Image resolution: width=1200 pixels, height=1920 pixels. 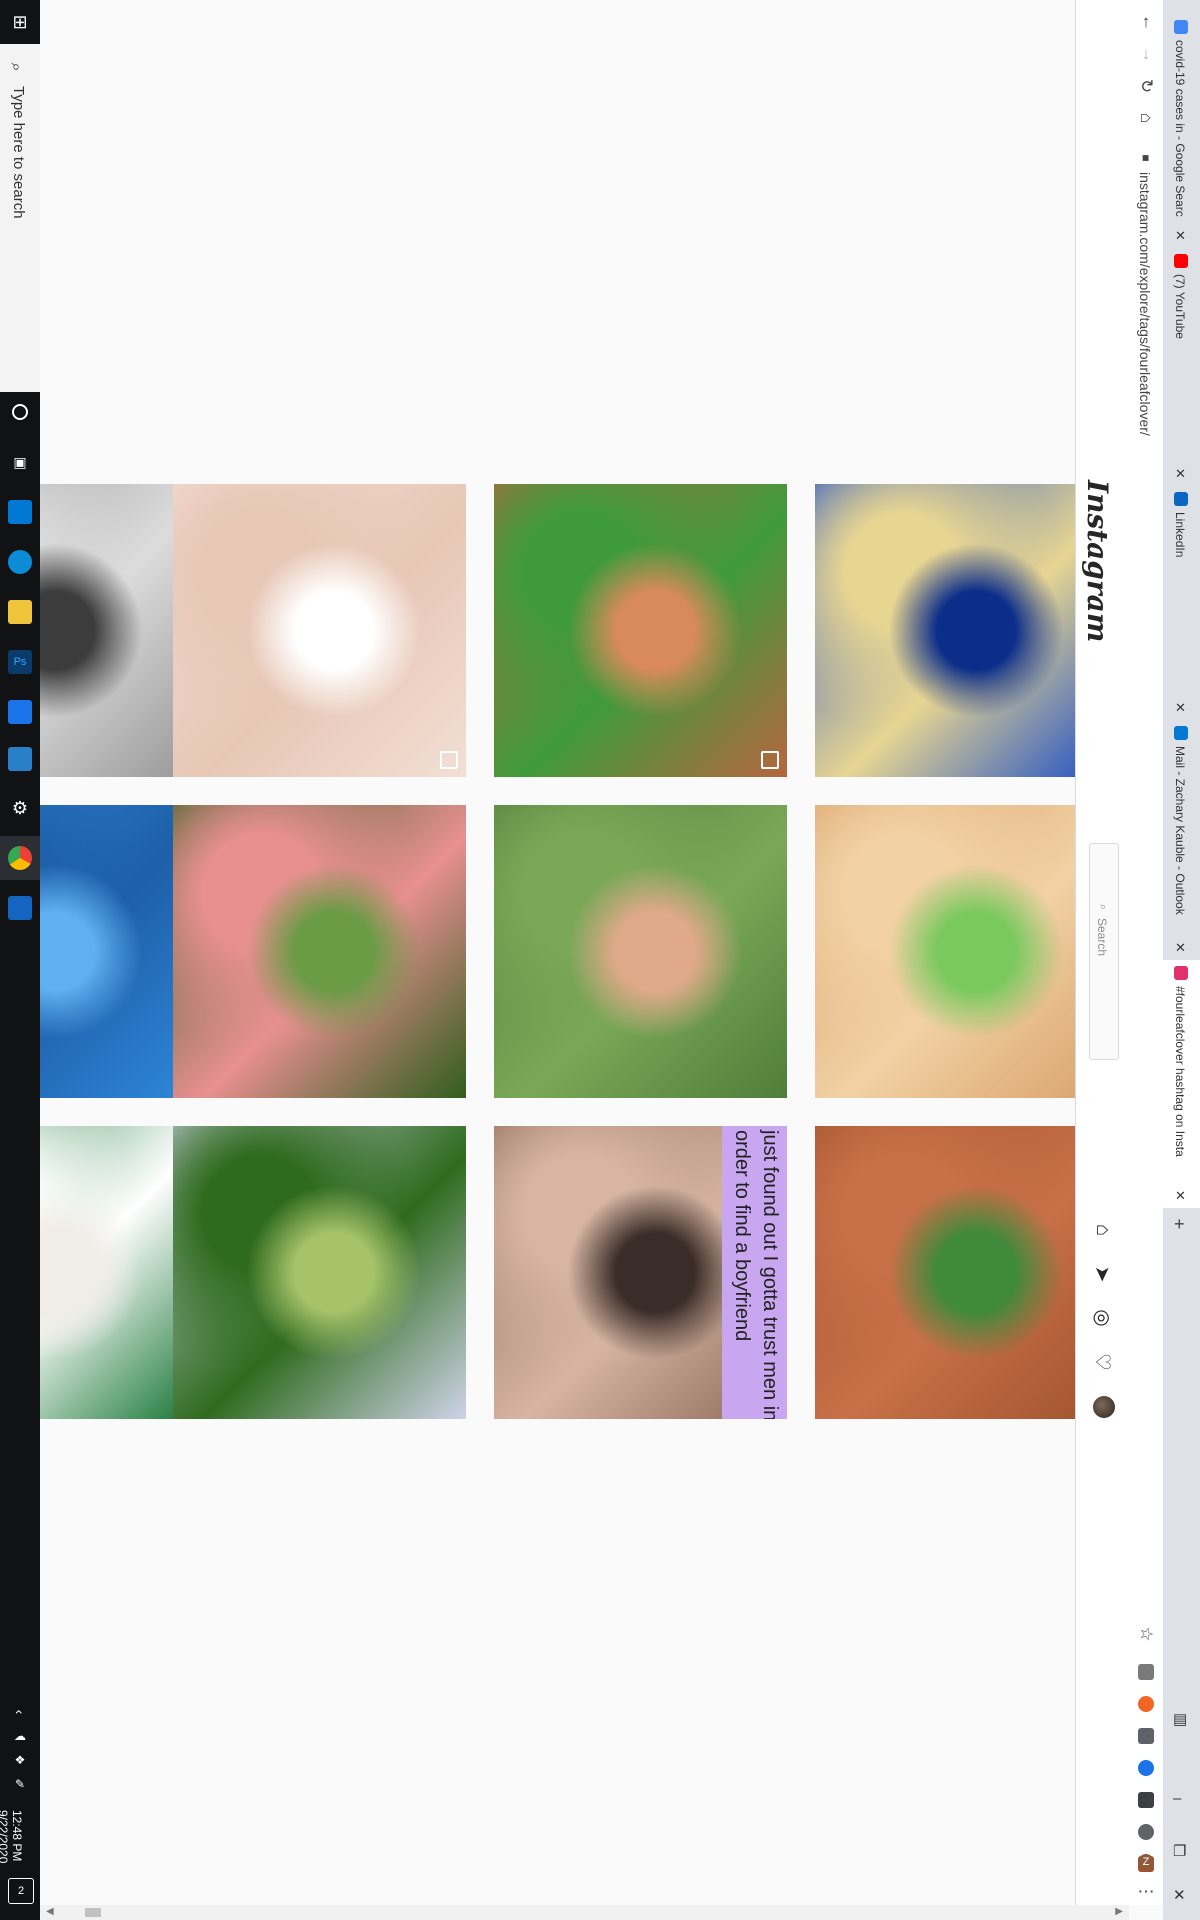 What do you see at coordinates (20, 712) in the screenshot?
I see `azure-icon` at bounding box center [20, 712].